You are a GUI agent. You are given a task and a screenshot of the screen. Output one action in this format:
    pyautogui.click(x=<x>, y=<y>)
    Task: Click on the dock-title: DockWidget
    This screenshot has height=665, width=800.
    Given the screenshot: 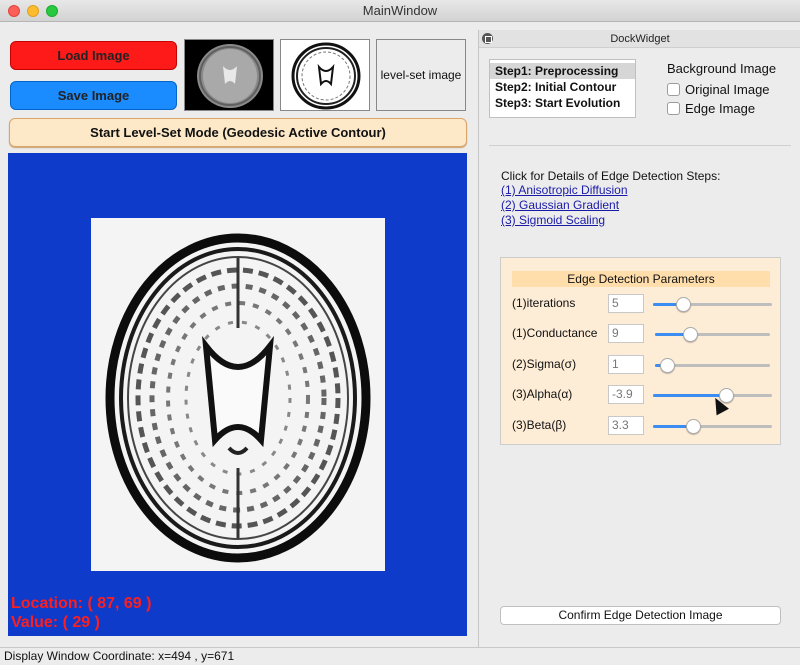 What is the action you would take?
    pyautogui.click(x=640, y=39)
    